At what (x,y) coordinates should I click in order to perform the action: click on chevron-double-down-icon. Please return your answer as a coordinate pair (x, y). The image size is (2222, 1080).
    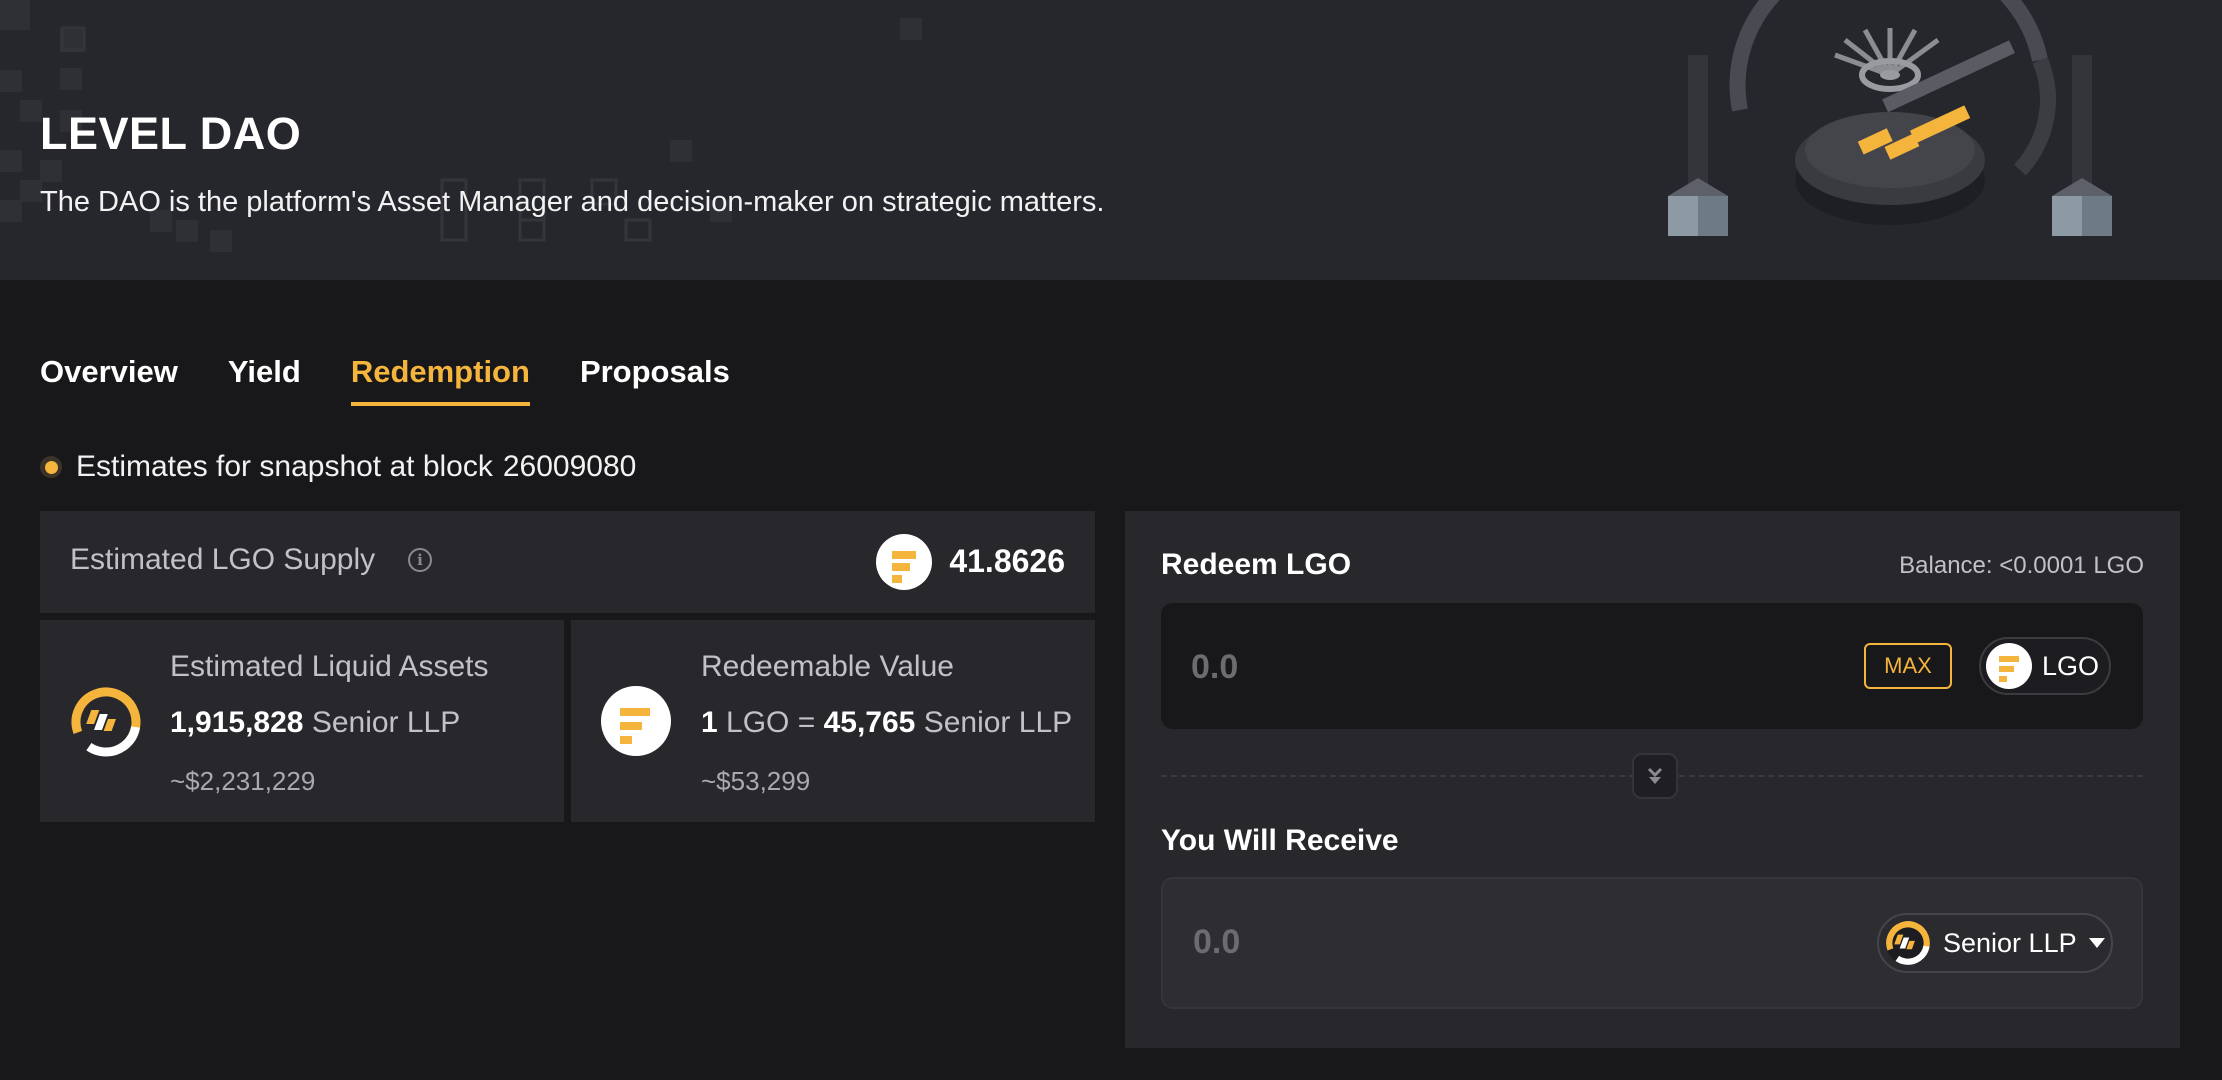
    Looking at the image, I should click on (1655, 775).